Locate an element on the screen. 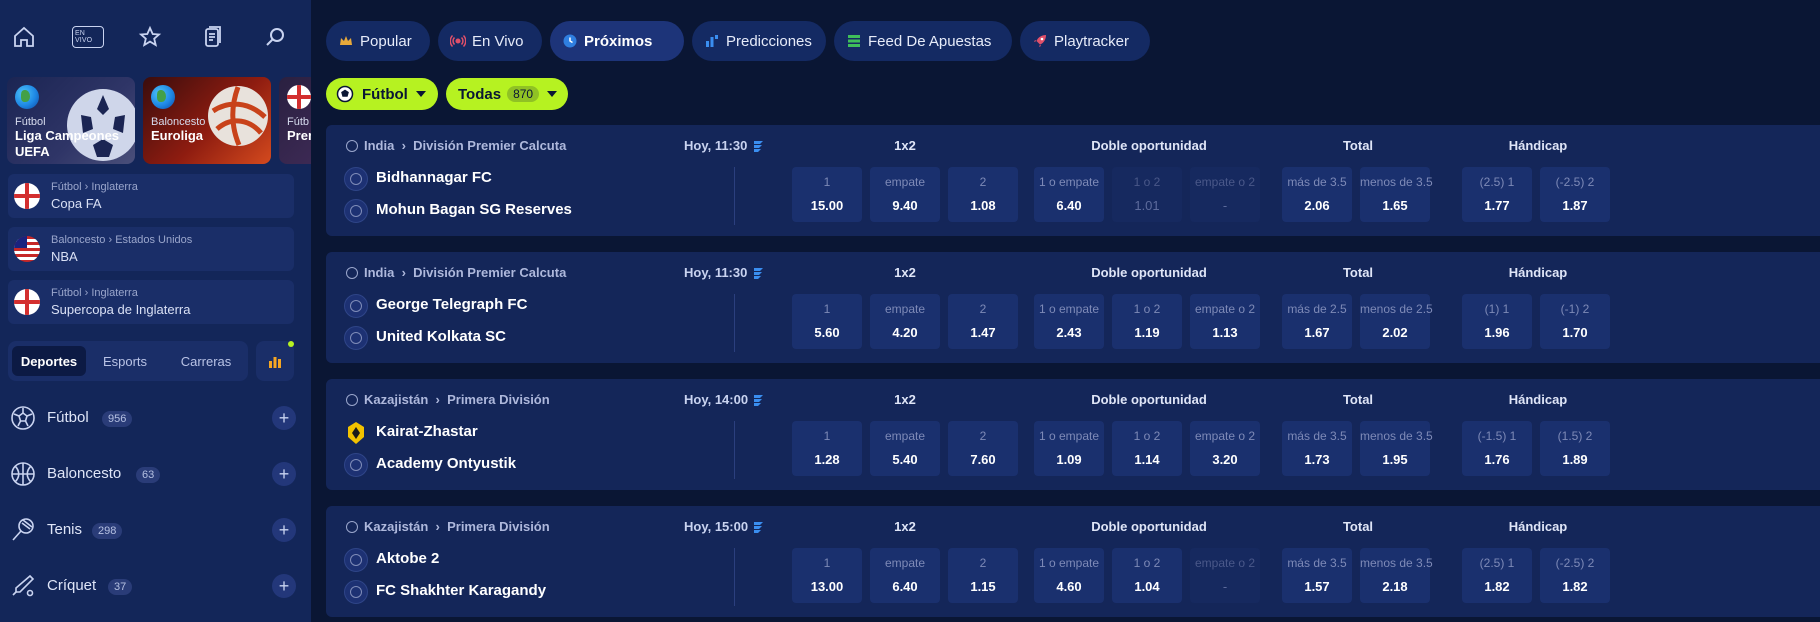 Image resolution: width=1820 pixels, height=622 pixels. odd-button: 2 1.15 is located at coordinates (983, 575).